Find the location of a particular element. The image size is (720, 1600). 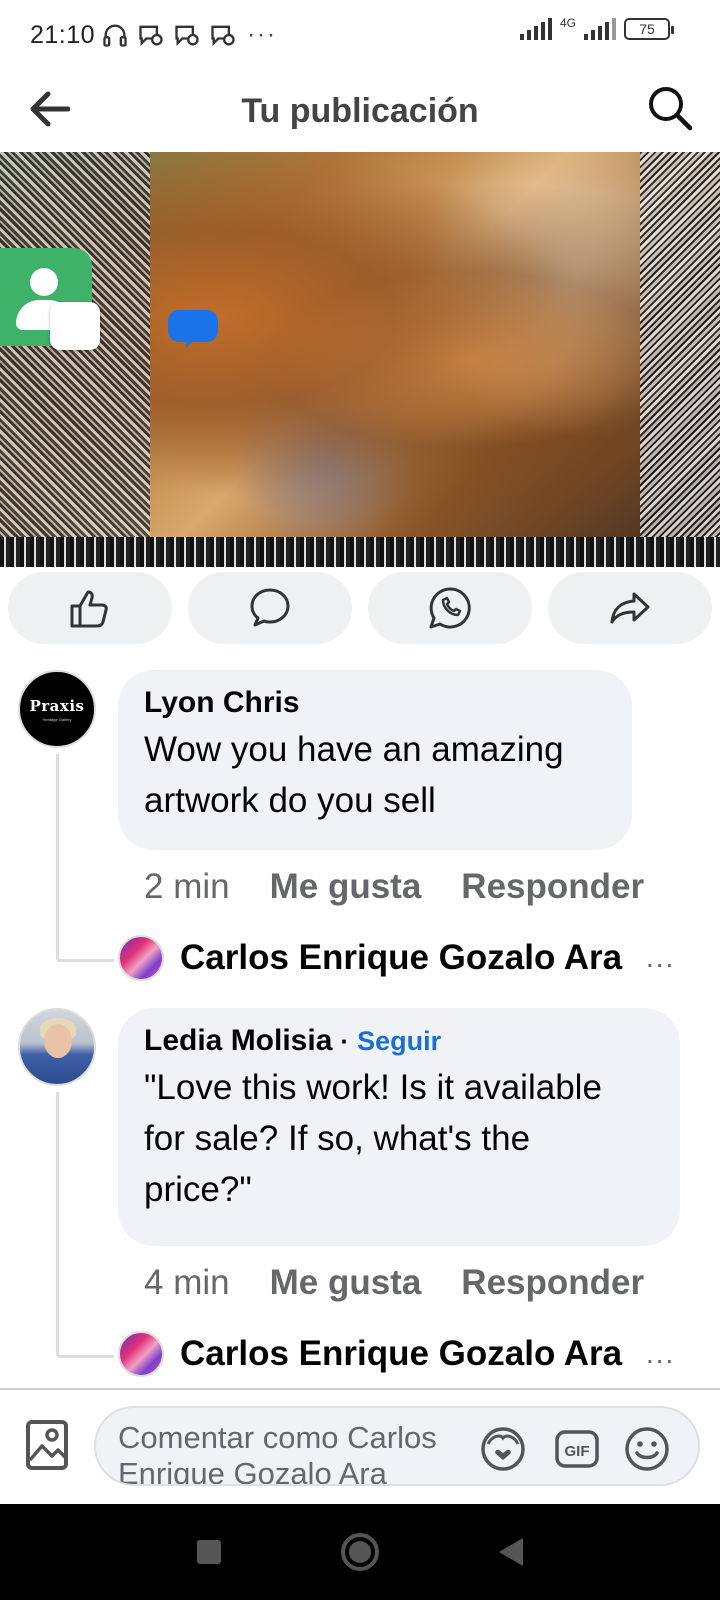

comment-text-line: "Love this work! Is it available is located at coordinates (373, 1087).